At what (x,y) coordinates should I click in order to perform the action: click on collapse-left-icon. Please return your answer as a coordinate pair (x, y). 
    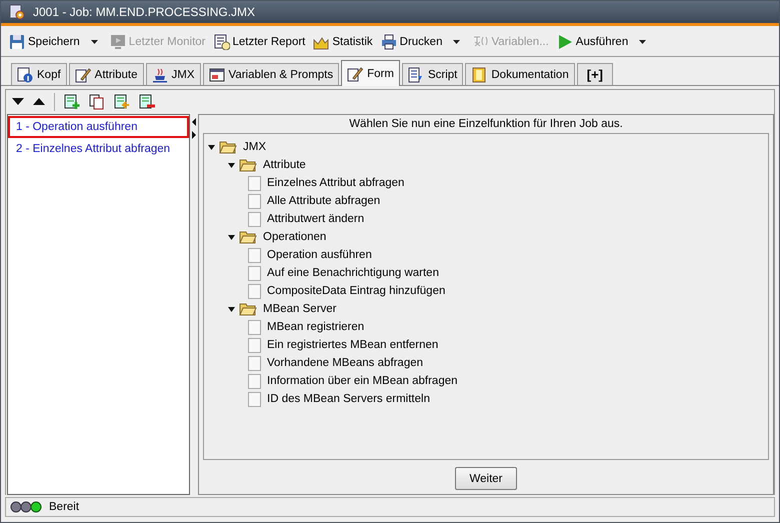
    Looking at the image, I should click on (194, 122).